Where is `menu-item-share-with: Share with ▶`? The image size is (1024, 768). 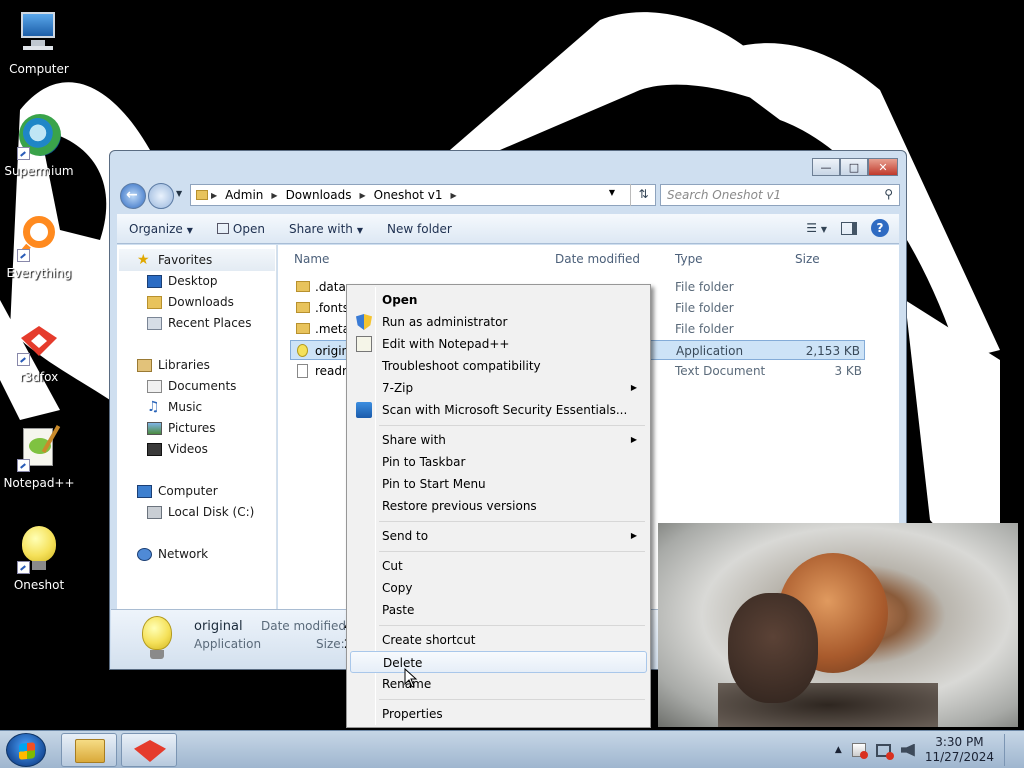
menu-item-share-with: Share with ▶ is located at coordinates (498, 440).